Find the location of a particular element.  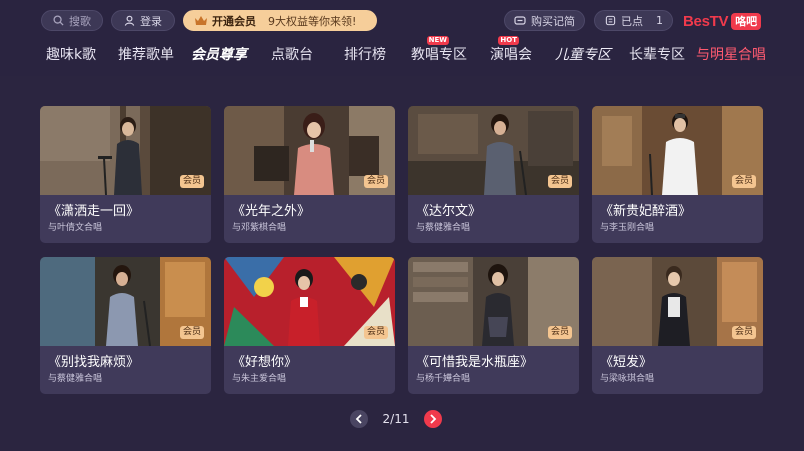

playlist-icon is located at coordinates (610, 20).